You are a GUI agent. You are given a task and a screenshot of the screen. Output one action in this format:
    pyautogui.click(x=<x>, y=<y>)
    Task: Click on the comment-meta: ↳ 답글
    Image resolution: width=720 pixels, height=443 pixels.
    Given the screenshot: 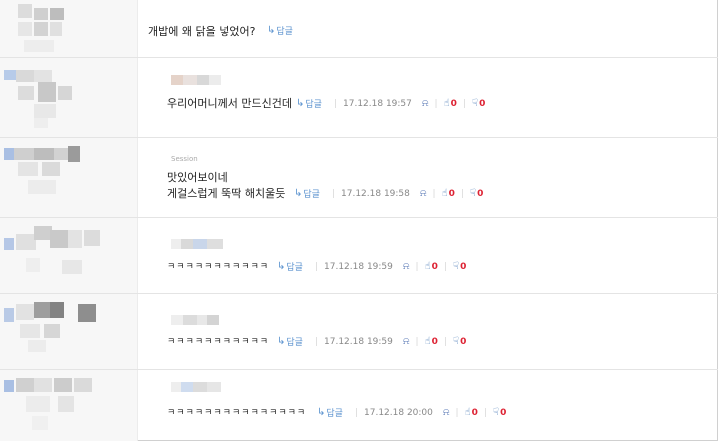 What is the action you would take?
    pyautogui.click(x=283, y=30)
    